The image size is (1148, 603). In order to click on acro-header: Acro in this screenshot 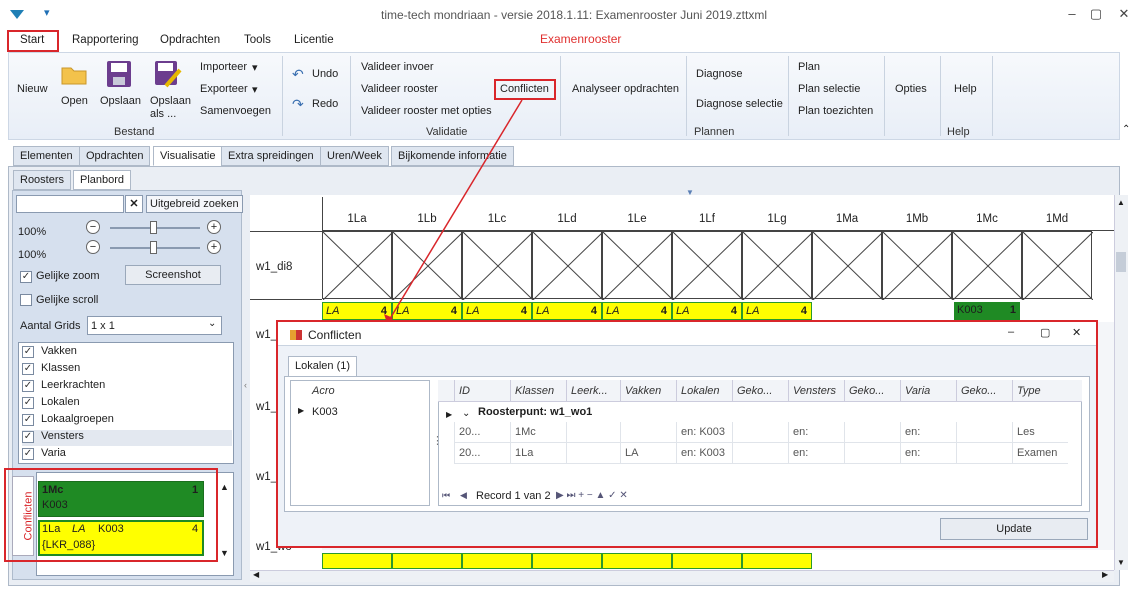, I will do `click(323, 391)`.